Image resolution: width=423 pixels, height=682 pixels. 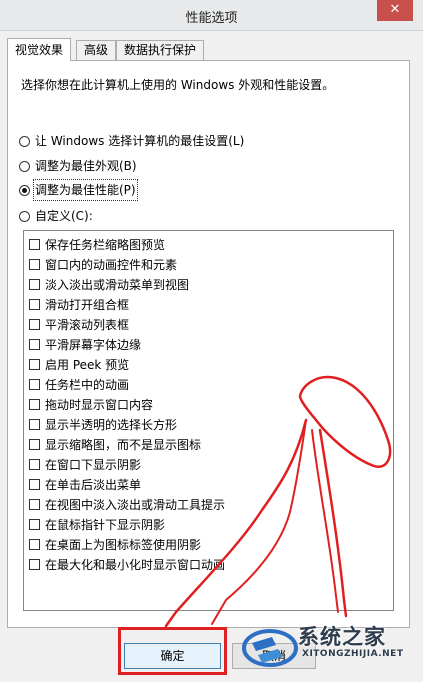 I want to click on checkbox-label: 任务栏中的动画, so click(x=87, y=384).